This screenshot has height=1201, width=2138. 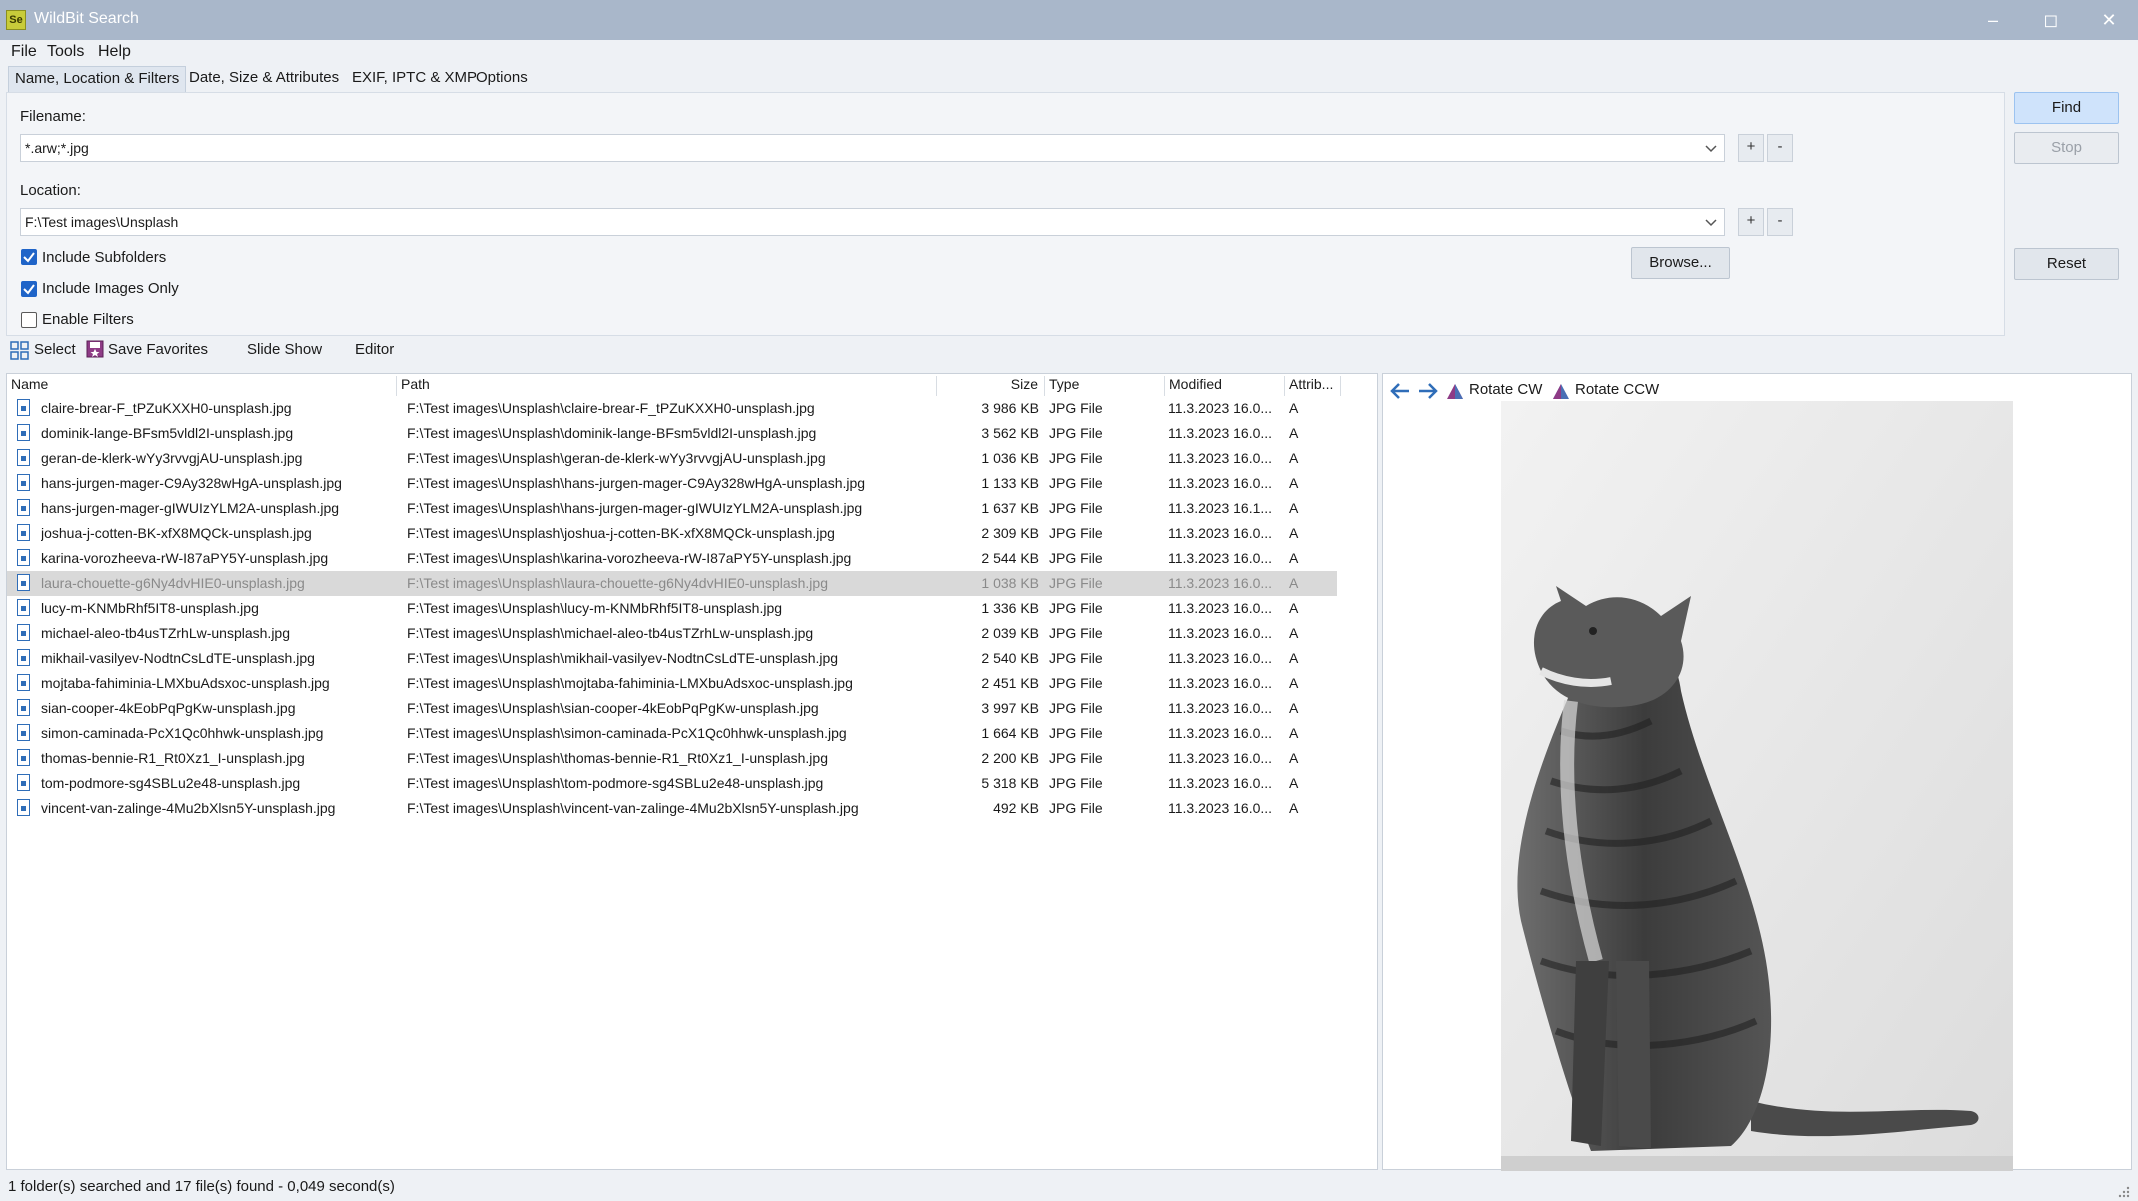 What do you see at coordinates (2066, 148) in the screenshot?
I see `stop-button: Stop` at bounding box center [2066, 148].